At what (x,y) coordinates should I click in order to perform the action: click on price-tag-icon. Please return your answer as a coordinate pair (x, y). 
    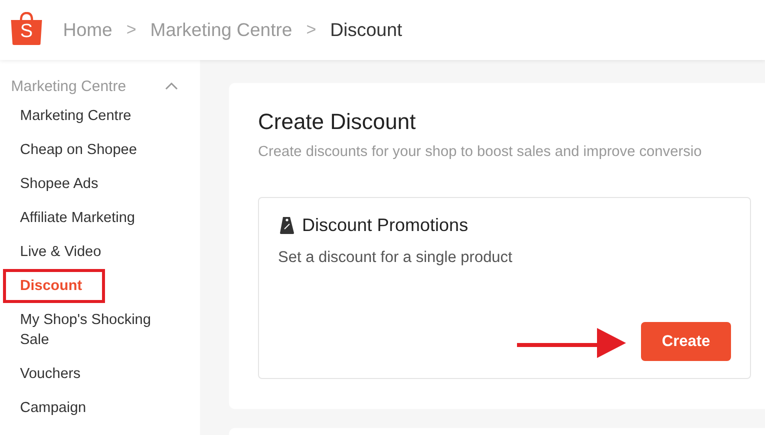
    Looking at the image, I should click on (287, 225).